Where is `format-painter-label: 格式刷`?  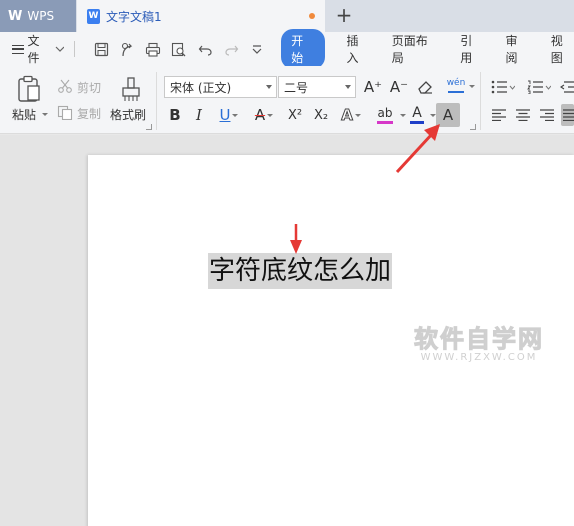 format-painter-label: 格式刷 is located at coordinates (128, 115).